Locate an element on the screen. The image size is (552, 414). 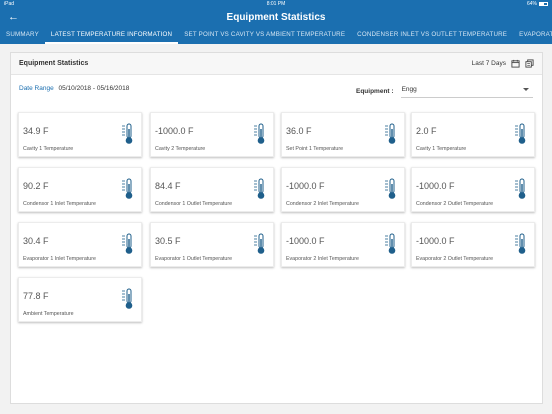
temperature-label: Evaporator 1 Outlet Temperature is located at coordinates (194, 259).